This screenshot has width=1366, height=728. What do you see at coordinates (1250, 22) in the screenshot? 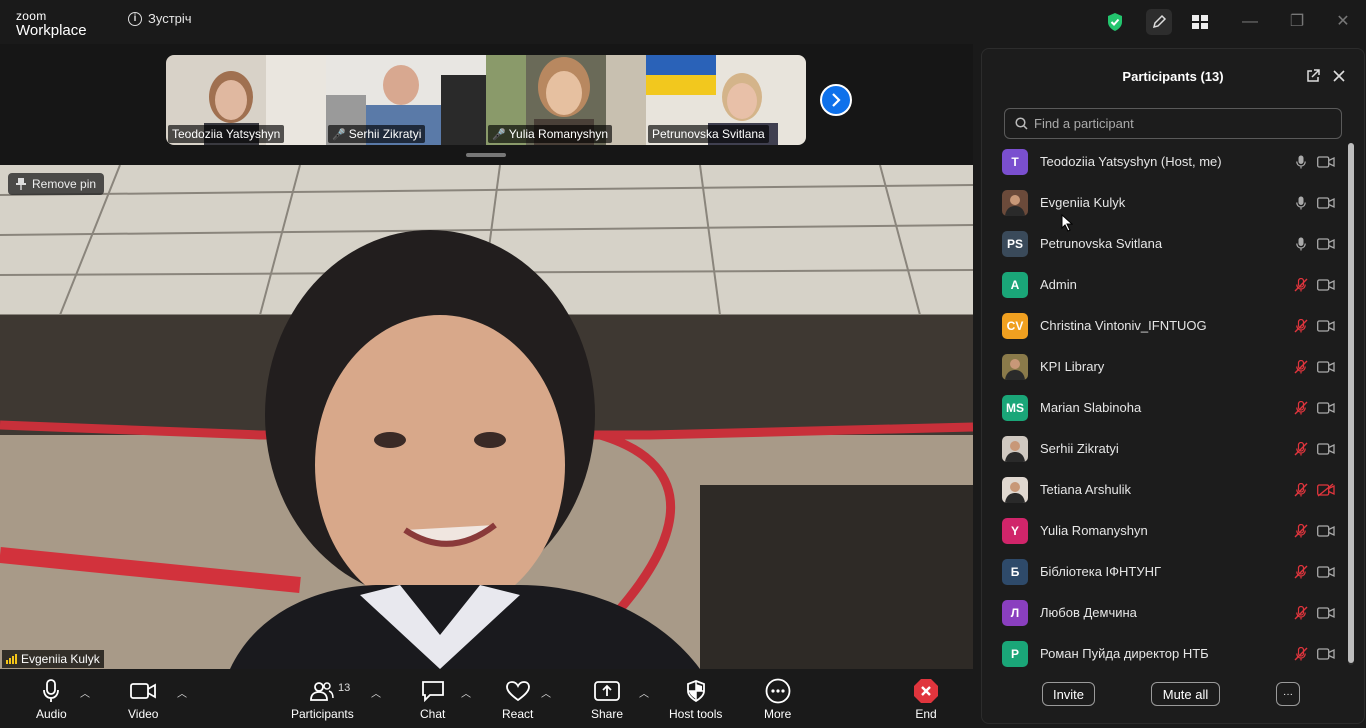
I see `minimize-icon: —` at bounding box center [1250, 22].